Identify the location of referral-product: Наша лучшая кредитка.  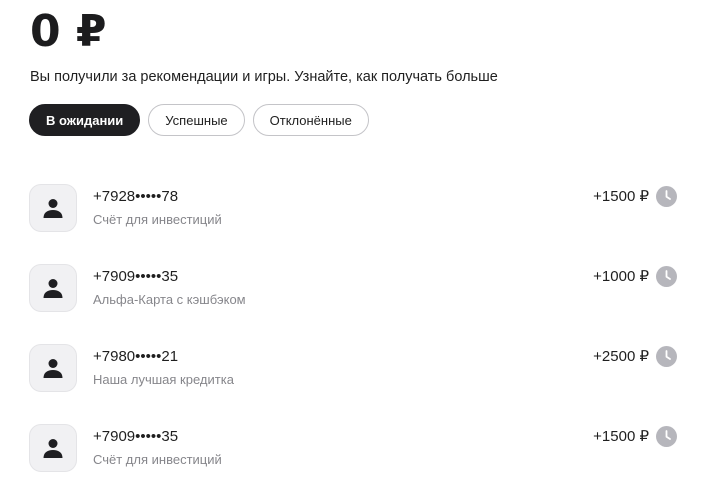
(163, 379).